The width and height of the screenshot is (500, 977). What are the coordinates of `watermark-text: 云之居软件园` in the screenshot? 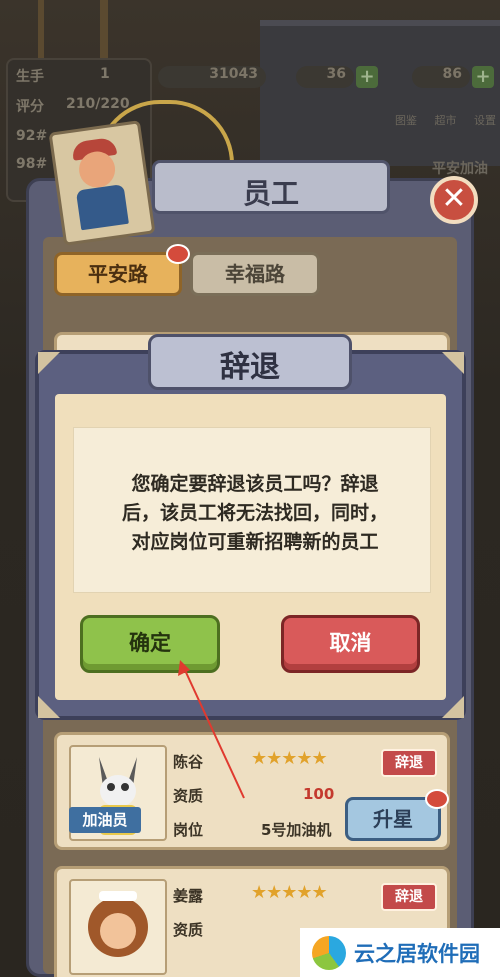 It's located at (417, 954).